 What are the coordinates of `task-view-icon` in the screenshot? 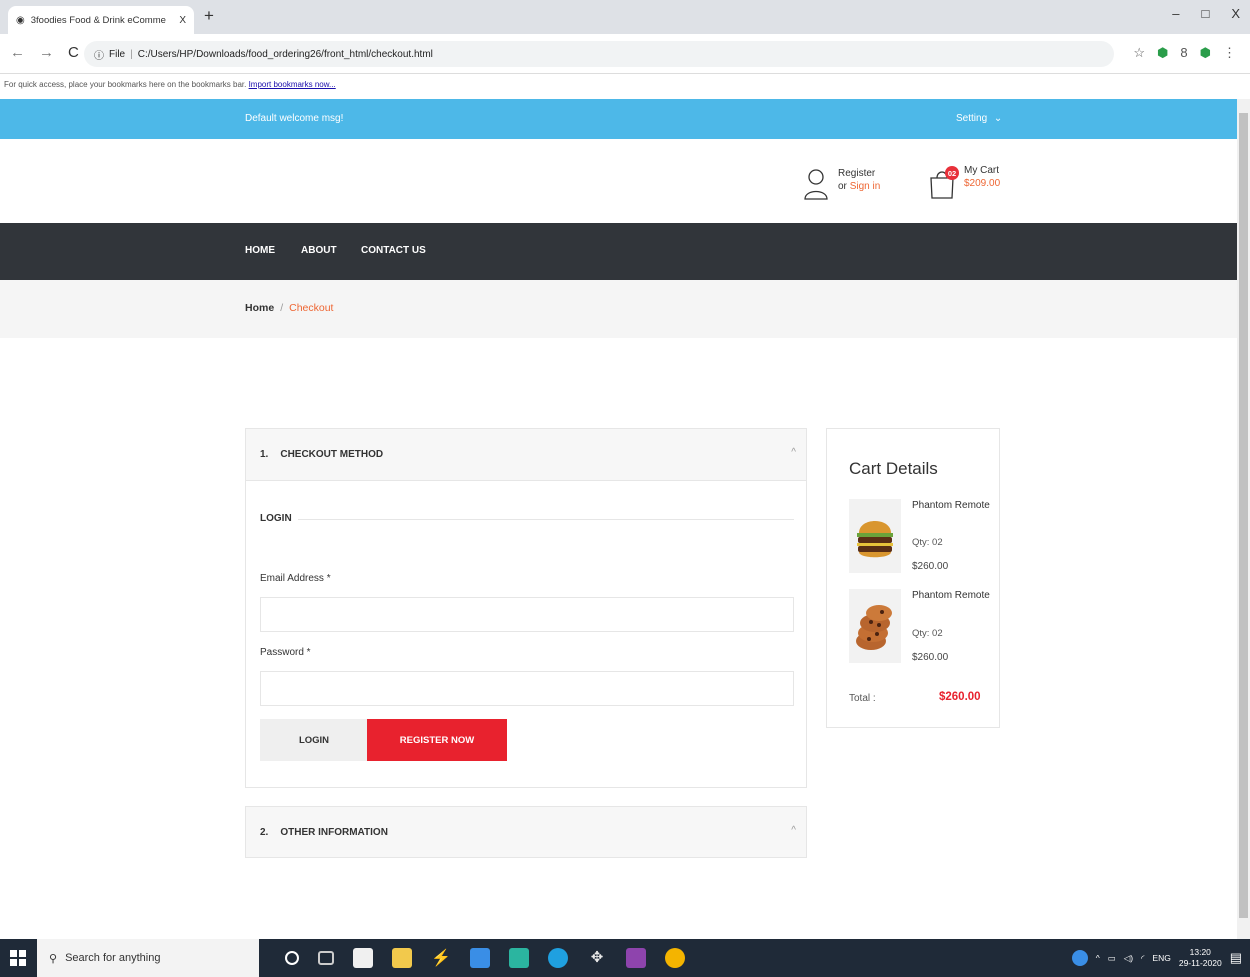 It's located at (326, 958).